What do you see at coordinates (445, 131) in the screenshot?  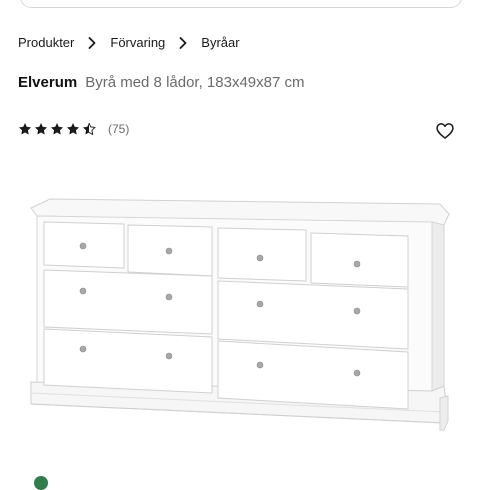 I see `heart-outline-icon` at bounding box center [445, 131].